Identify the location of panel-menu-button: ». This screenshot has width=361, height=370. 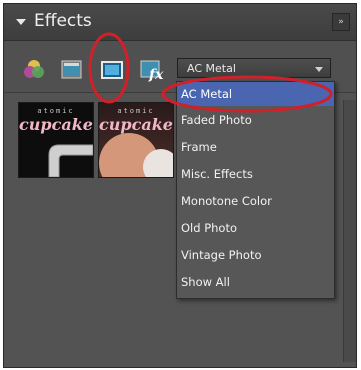
(341, 22).